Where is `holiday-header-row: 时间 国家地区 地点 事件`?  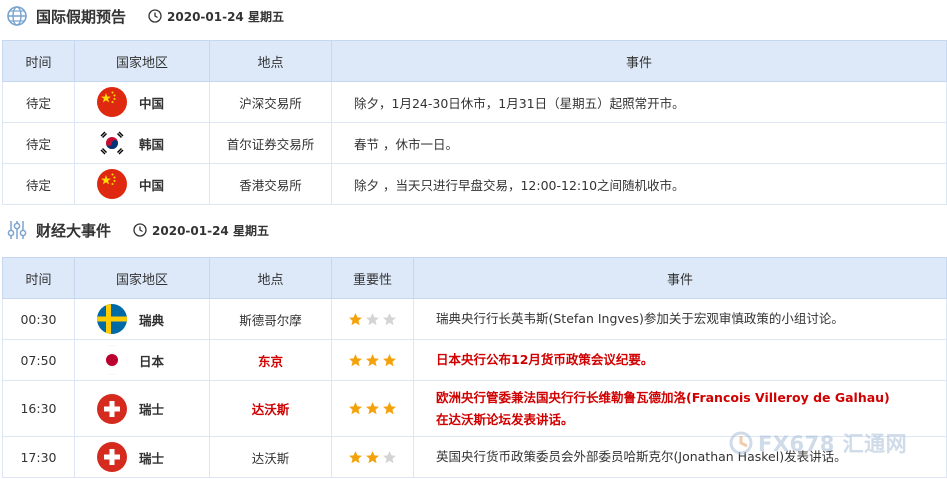
holiday-header-row: 时间 国家地区 地点 事件 is located at coordinates (474, 61).